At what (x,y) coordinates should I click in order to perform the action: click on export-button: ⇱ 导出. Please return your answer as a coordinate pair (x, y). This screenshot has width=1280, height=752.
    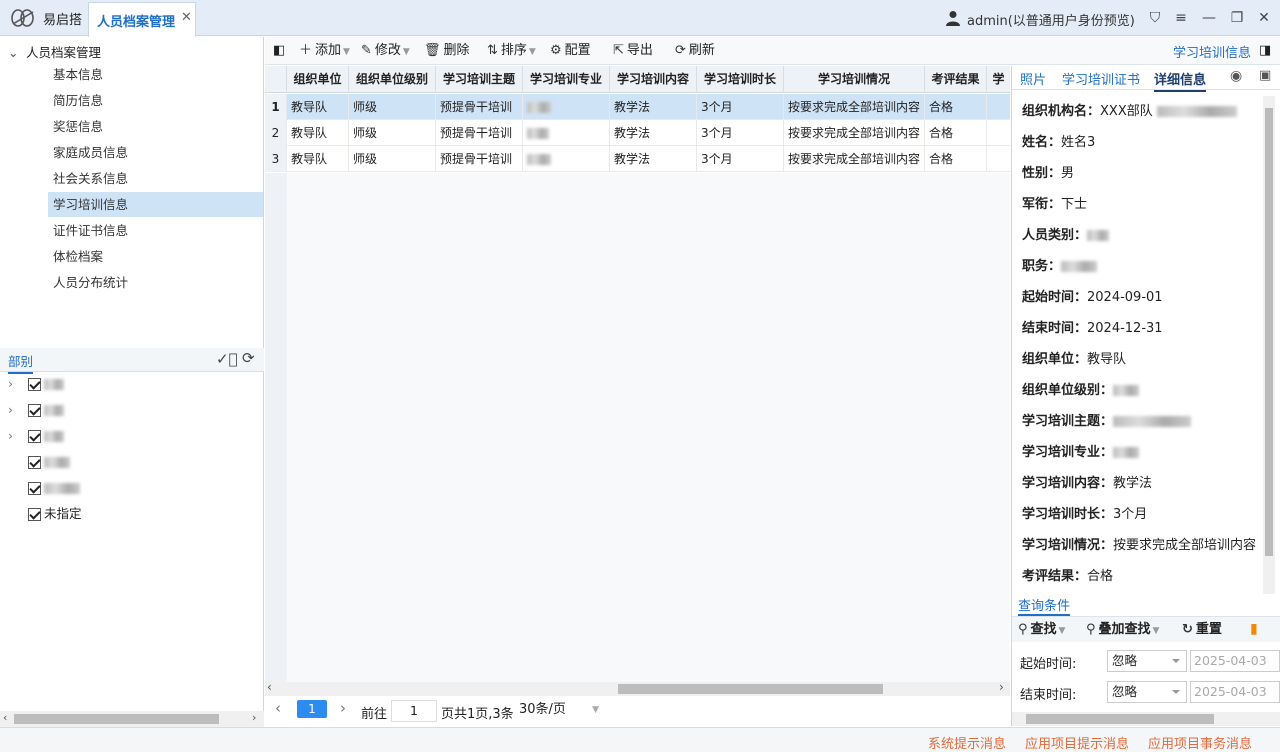
    Looking at the image, I should click on (633, 51).